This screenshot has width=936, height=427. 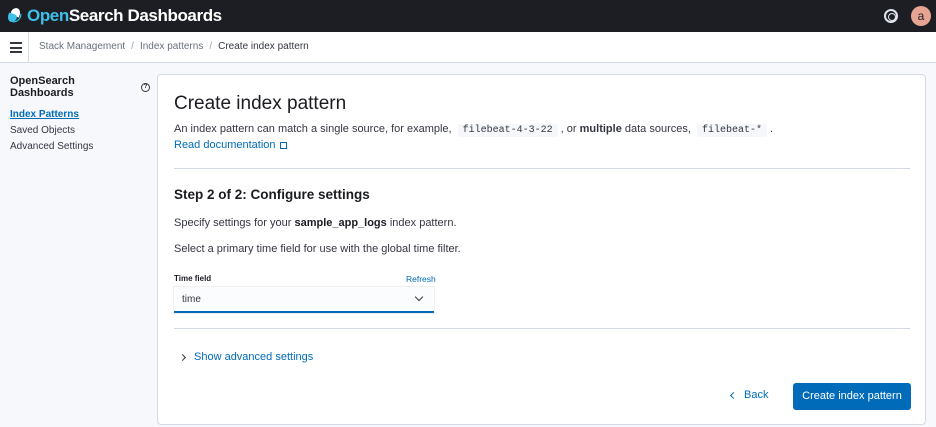 I want to click on time-field-label: Time field, so click(x=193, y=278).